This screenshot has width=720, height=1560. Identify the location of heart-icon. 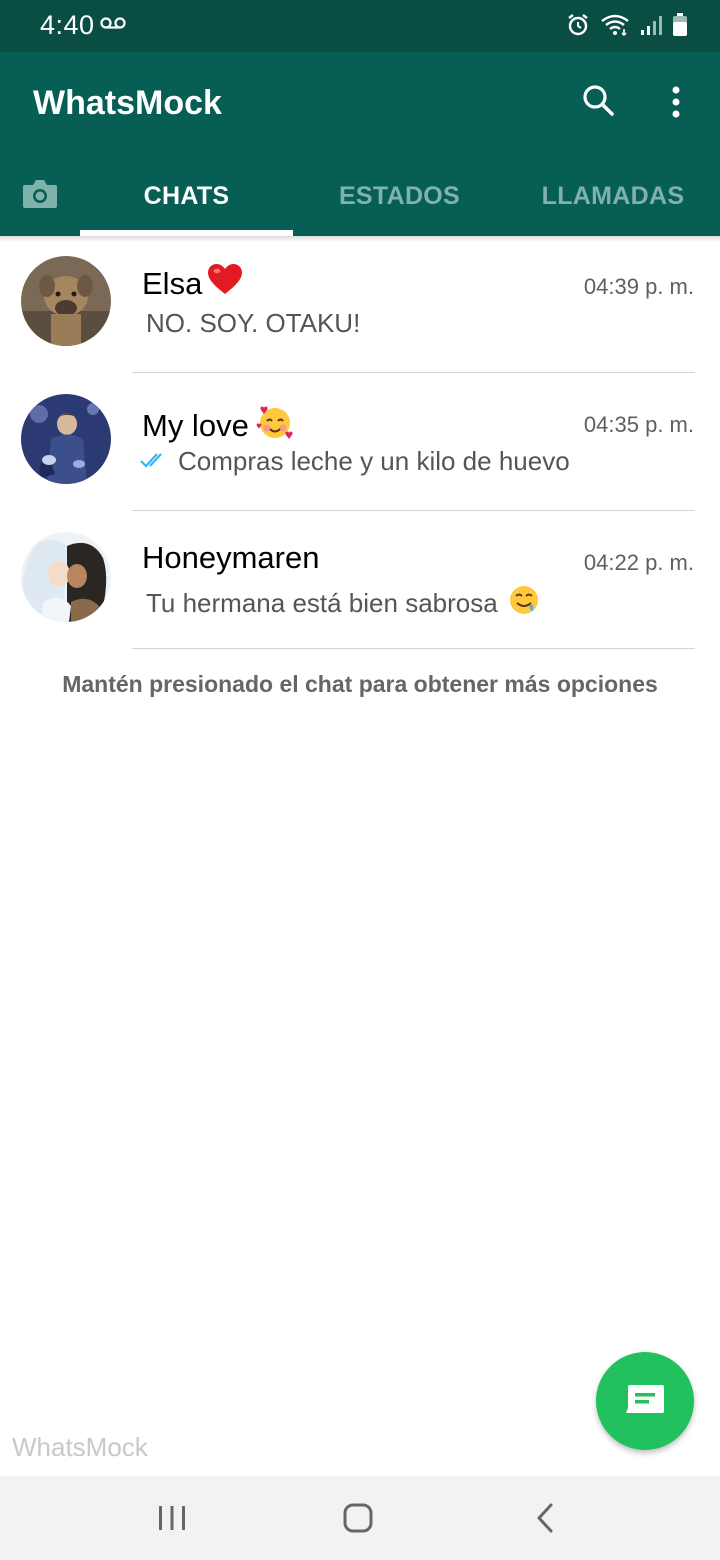
(225, 284).